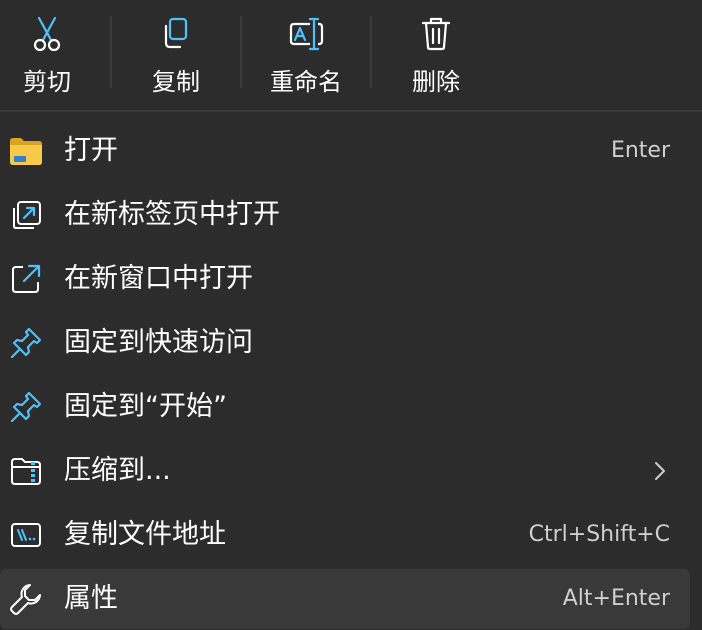 The width and height of the screenshot is (702, 630). I want to click on copy-label: 复制, so click(176, 82).